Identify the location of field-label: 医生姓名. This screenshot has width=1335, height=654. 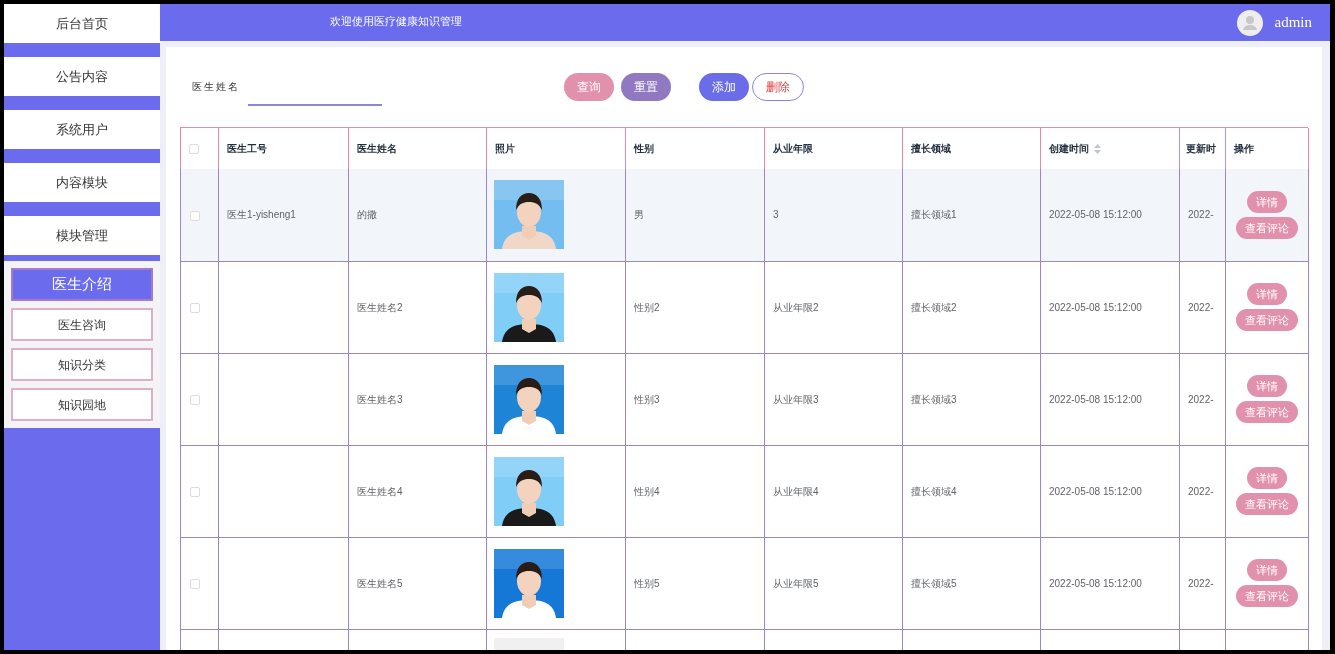
(216, 86).